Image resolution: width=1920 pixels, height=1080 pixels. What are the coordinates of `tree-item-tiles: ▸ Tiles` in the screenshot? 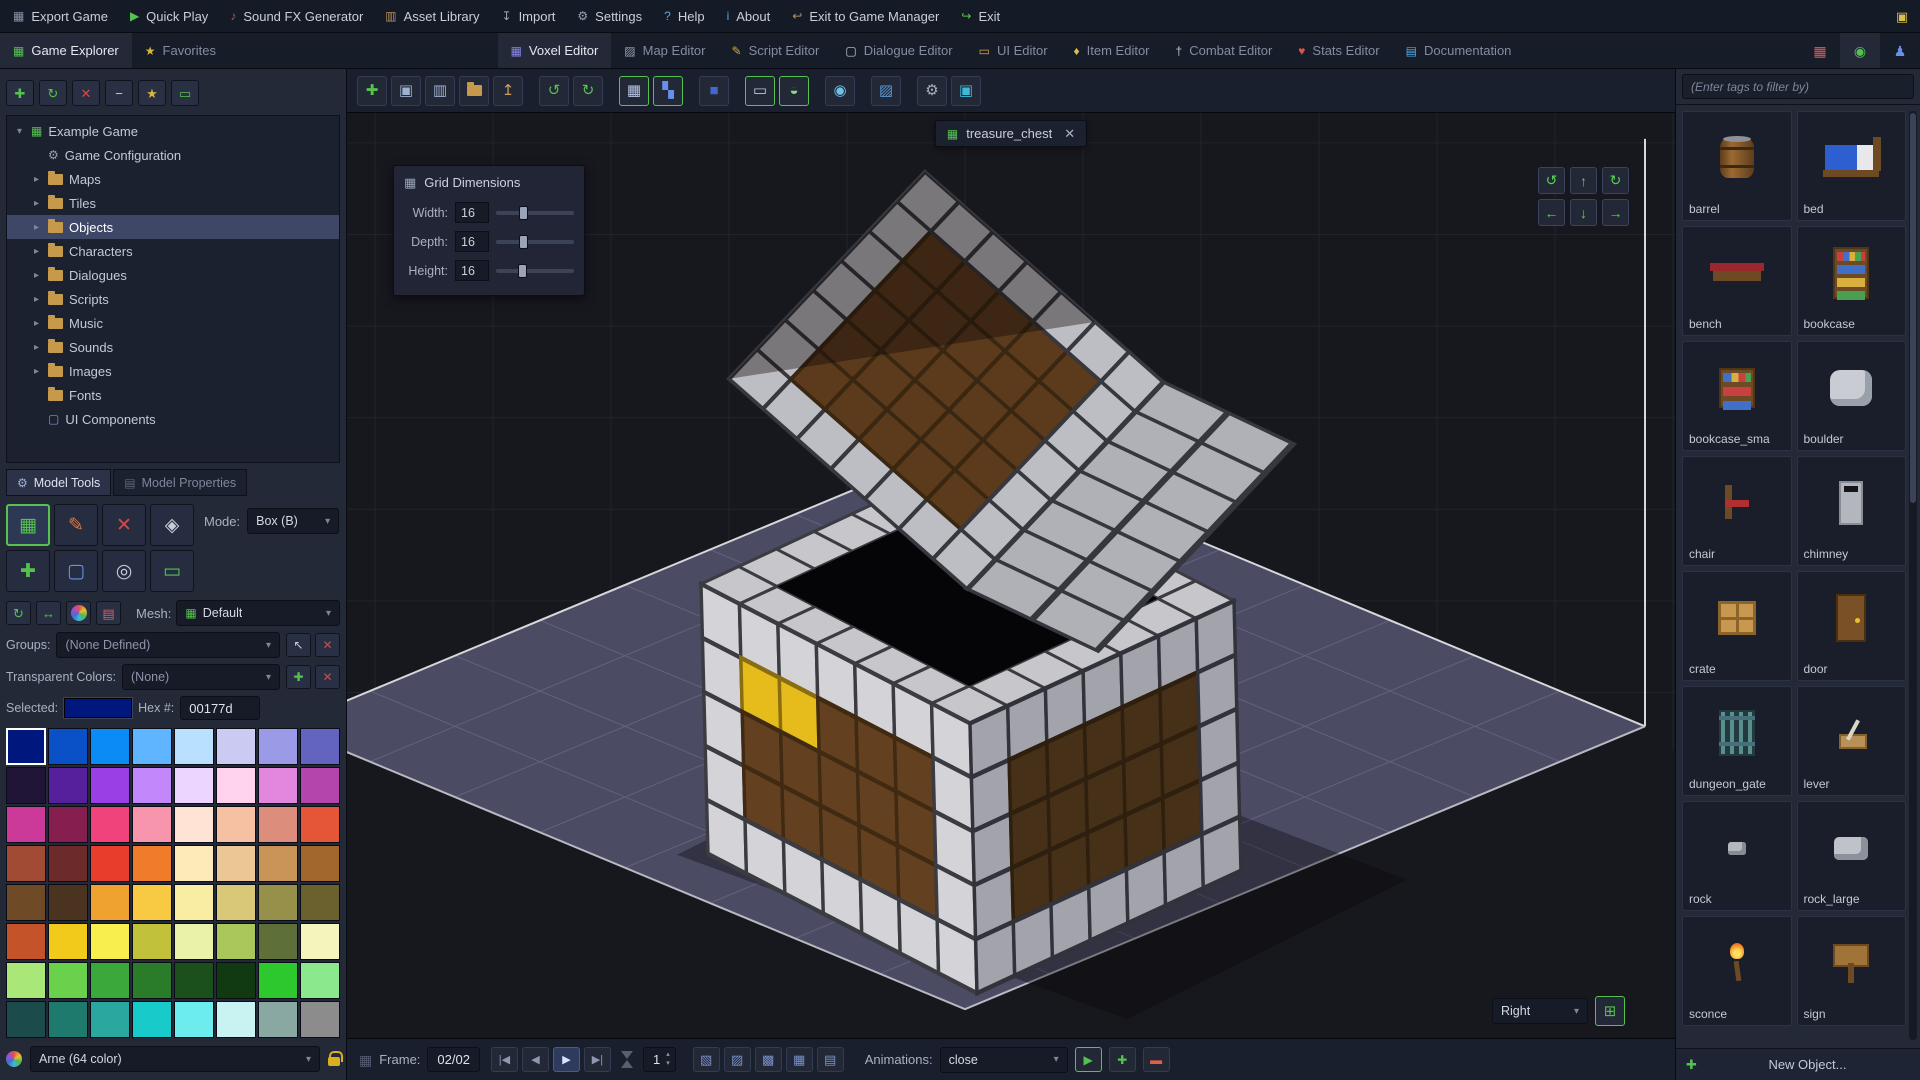 It's located at (173, 203).